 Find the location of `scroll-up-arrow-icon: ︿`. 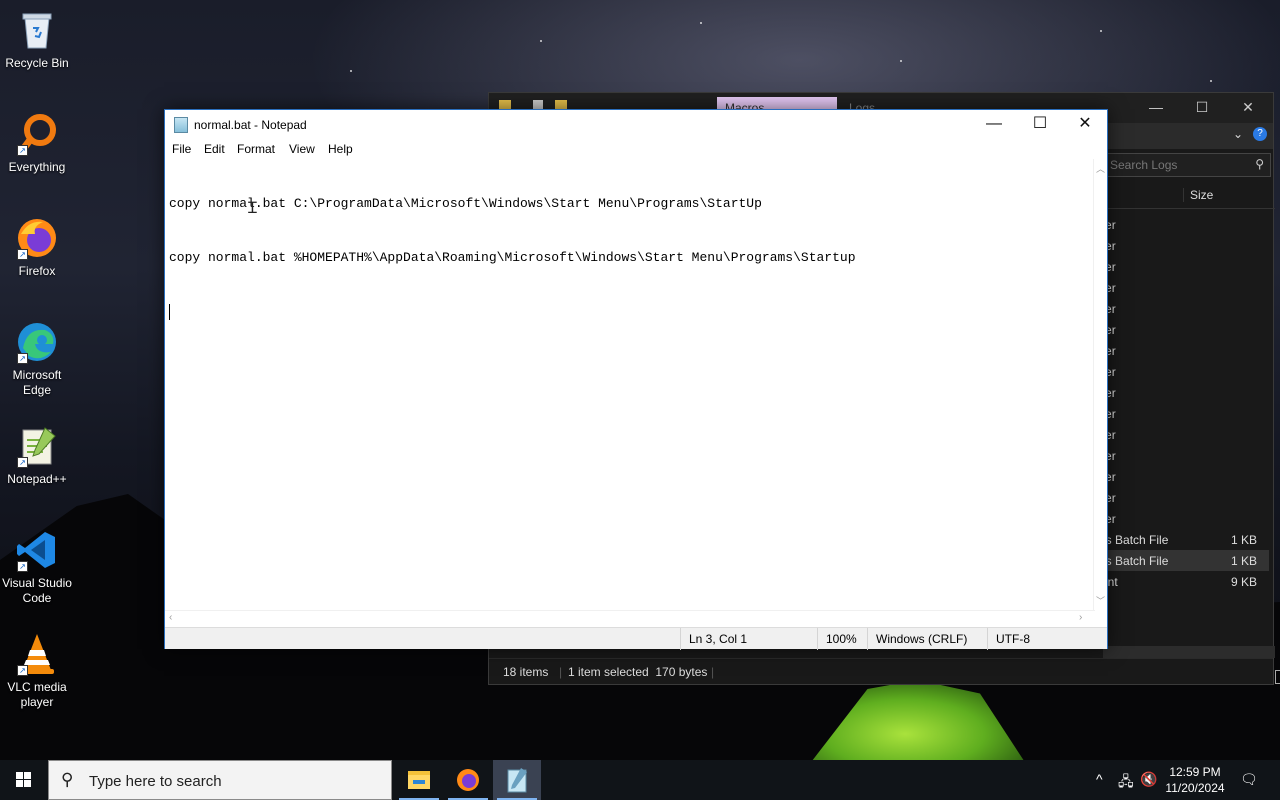

scroll-up-arrow-icon: ︿ is located at coordinates (1100, 168).